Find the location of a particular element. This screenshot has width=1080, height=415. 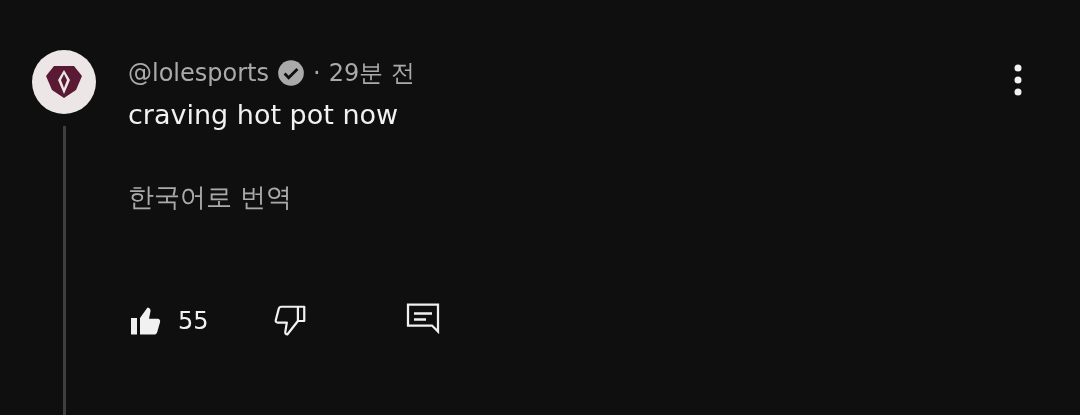

translate-link: 한국어로 번역 is located at coordinates (210, 197).